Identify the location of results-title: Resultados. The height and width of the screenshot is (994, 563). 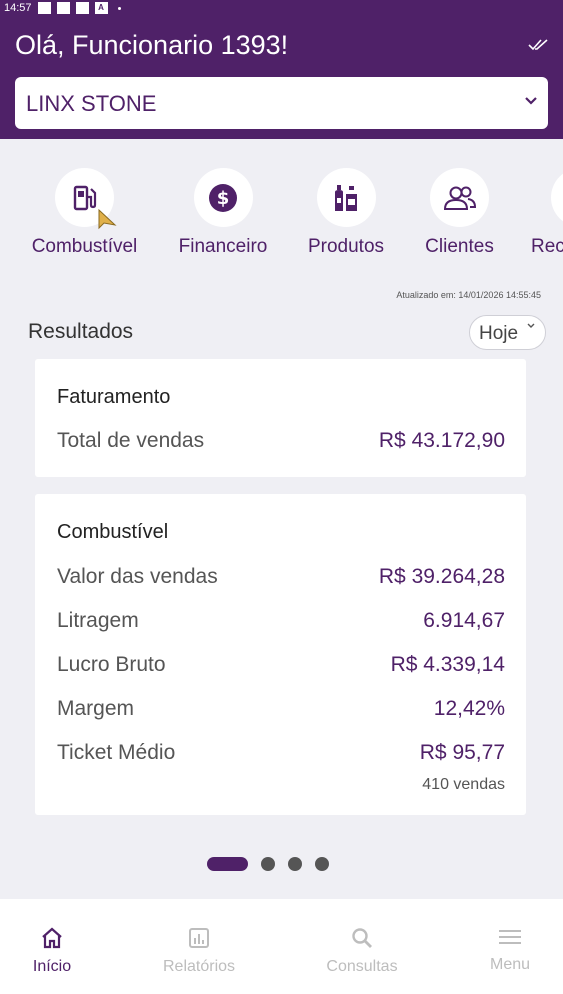
(81, 331).